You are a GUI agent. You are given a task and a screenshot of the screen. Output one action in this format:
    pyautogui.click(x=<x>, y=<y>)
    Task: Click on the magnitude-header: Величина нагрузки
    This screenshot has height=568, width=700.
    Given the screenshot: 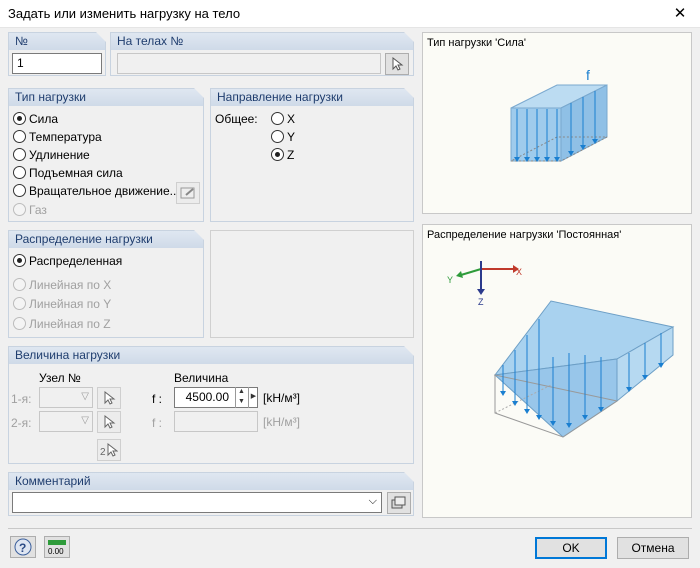 What is the action you would take?
    pyautogui.click(x=211, y=355)
    